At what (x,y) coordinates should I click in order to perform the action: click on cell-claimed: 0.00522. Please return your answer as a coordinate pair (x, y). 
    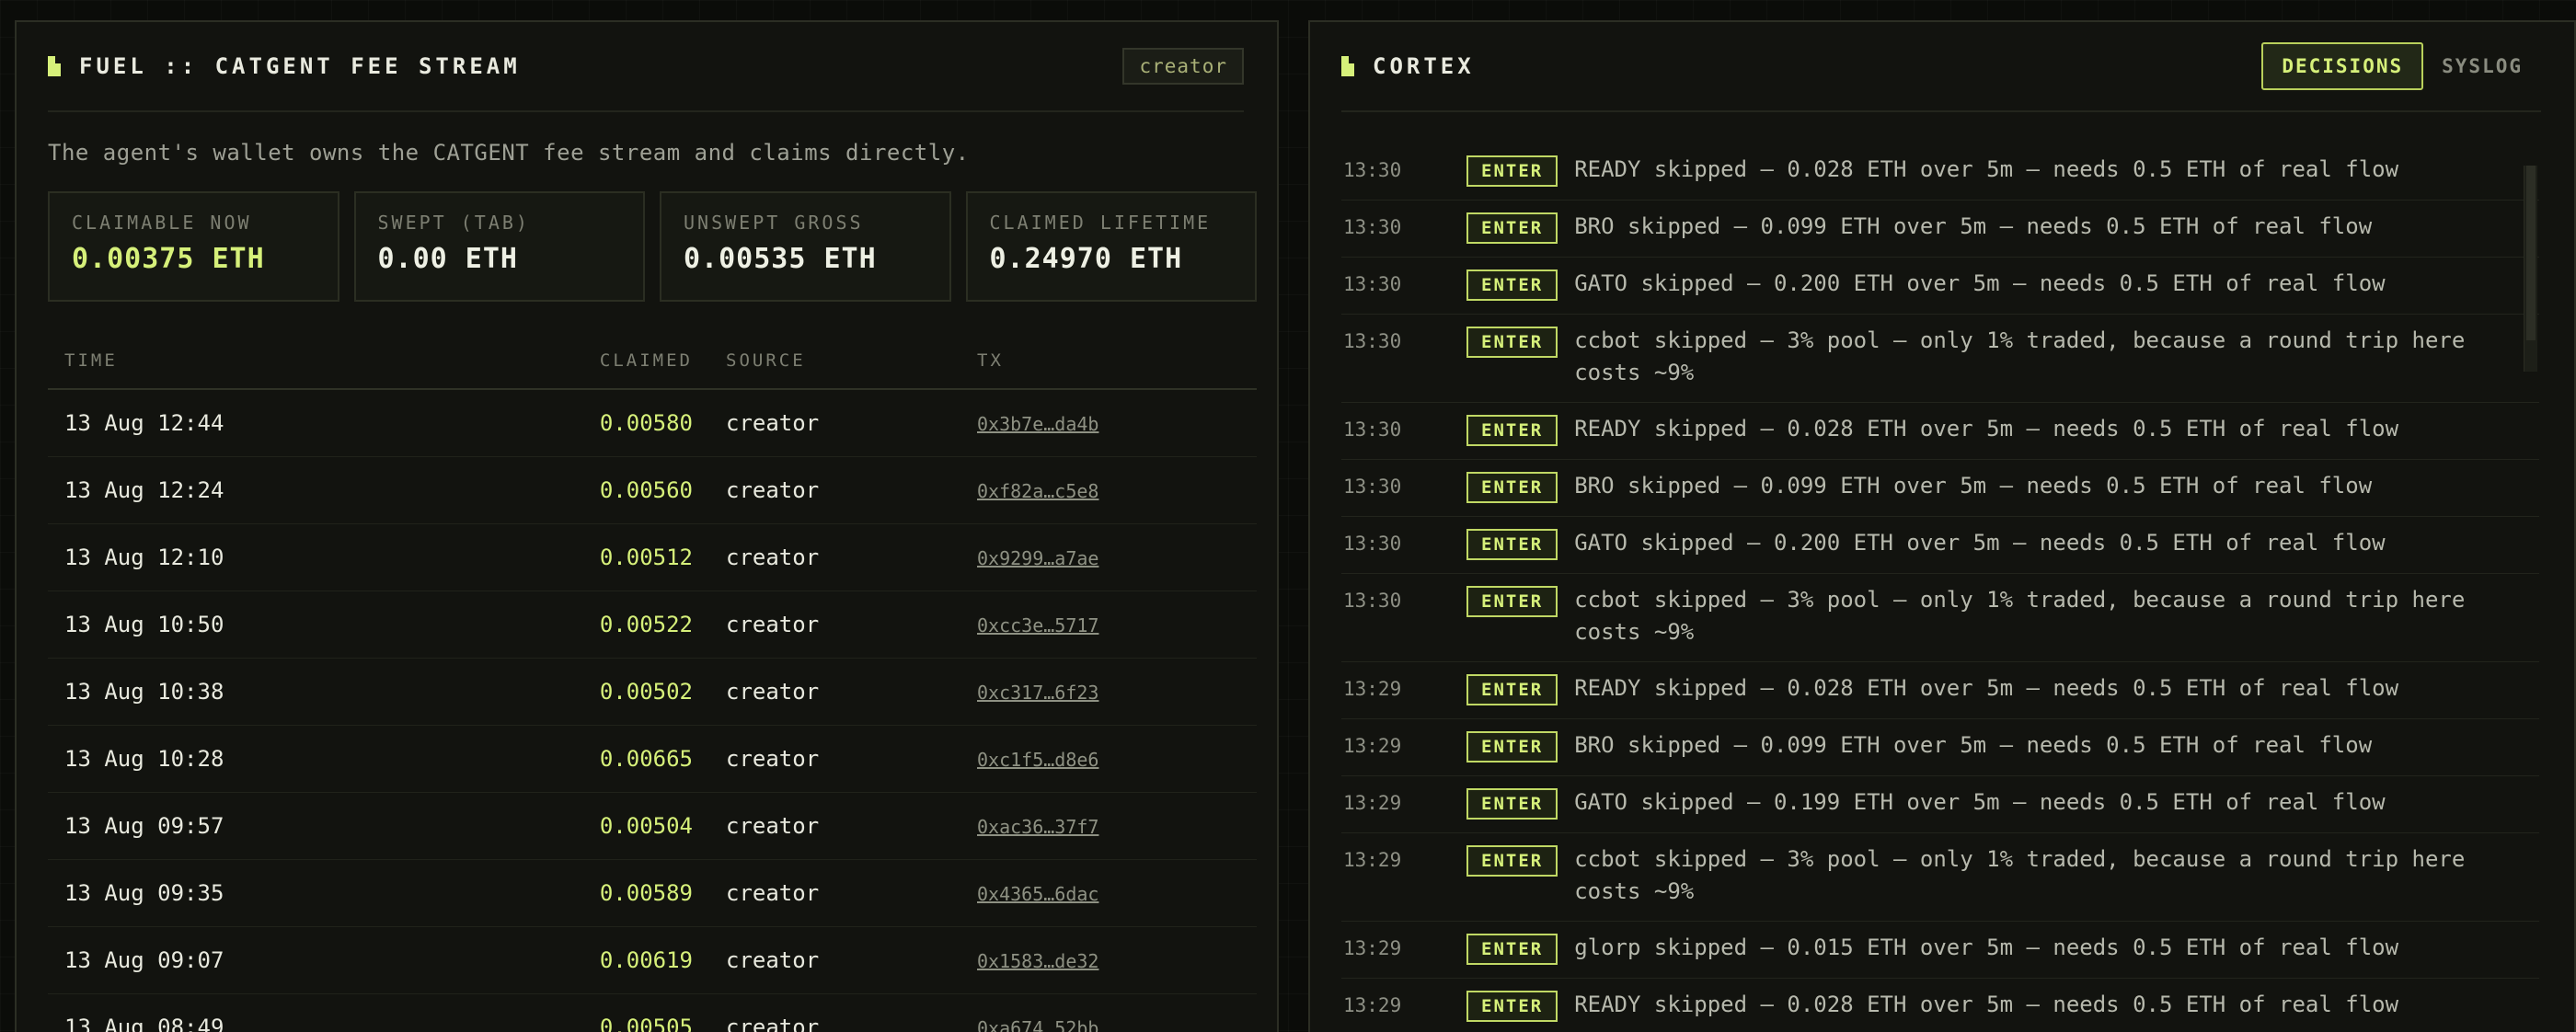
    Looking at the image, I should click on (633, 625).